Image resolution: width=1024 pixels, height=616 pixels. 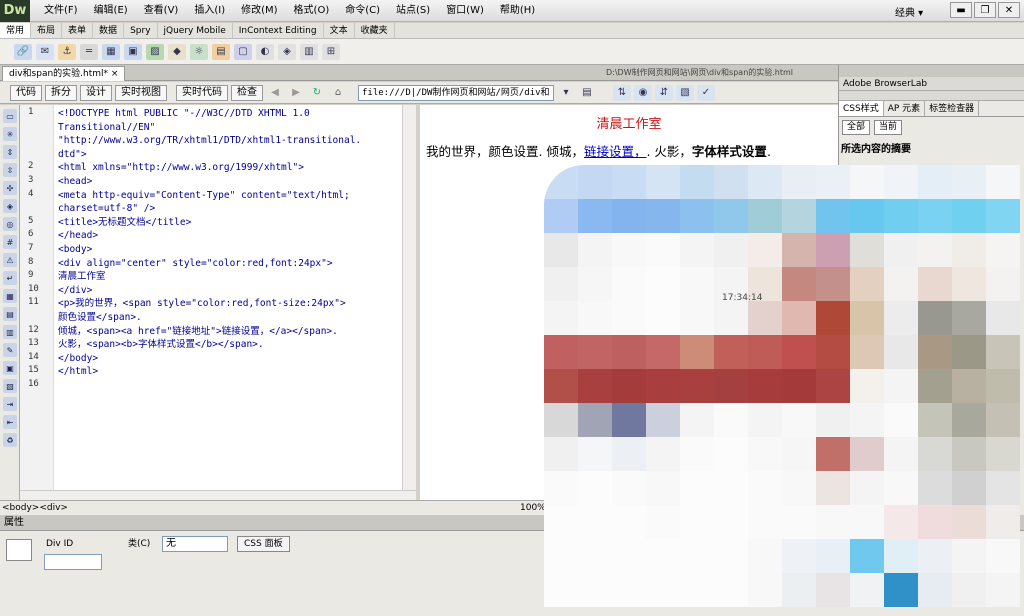 What do you see at coordinates (209, 223) in the screenshot?
I see `code-line: <title>无标题文档</title>` at bounding box center [209, 223].